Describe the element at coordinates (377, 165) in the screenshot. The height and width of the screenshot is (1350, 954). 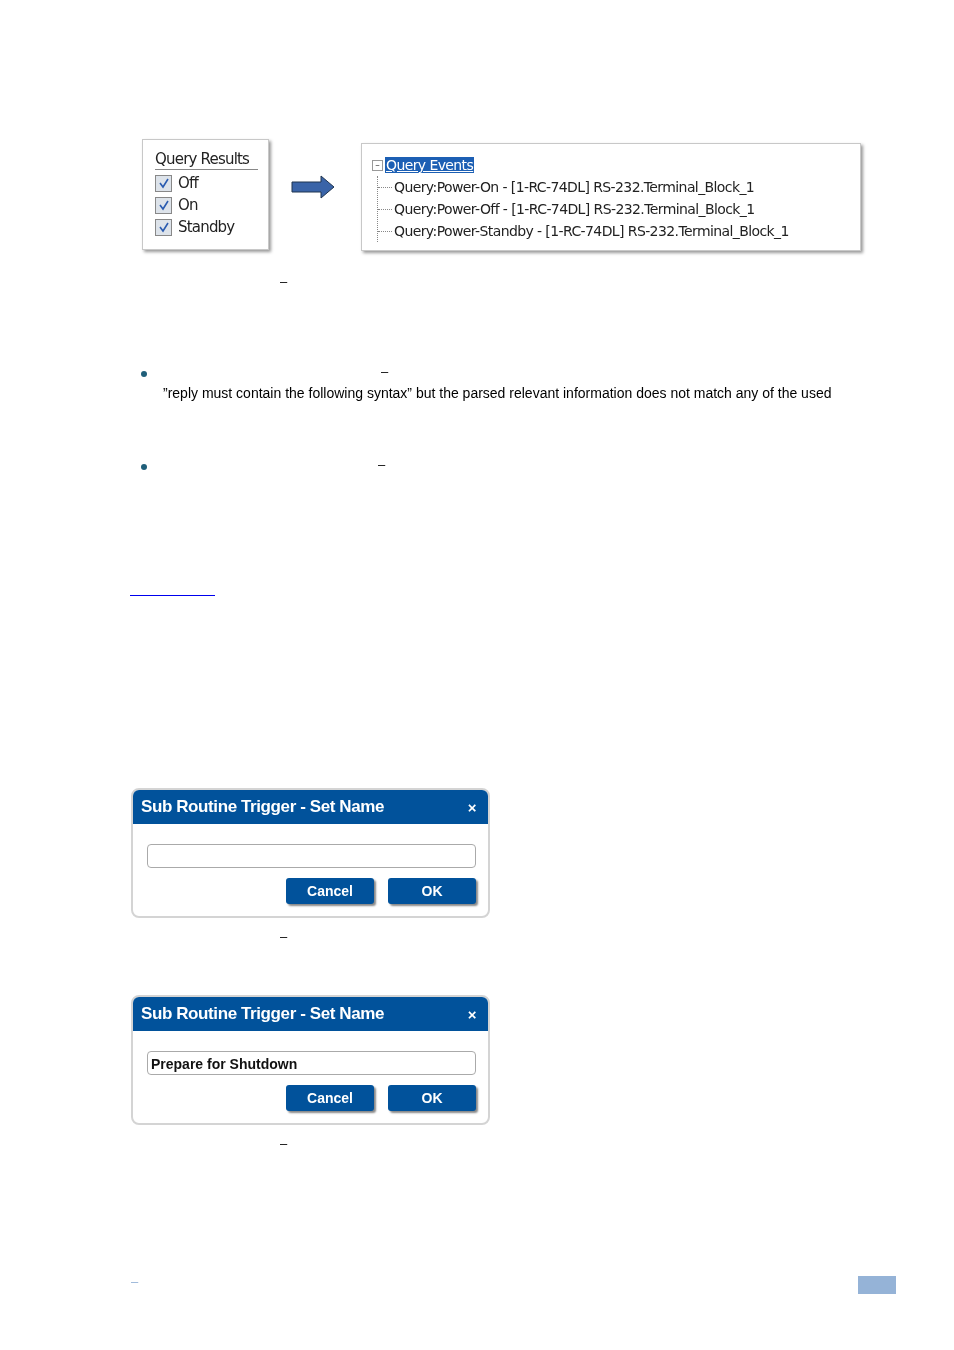
I see `collapse-toggle: –` at that location.